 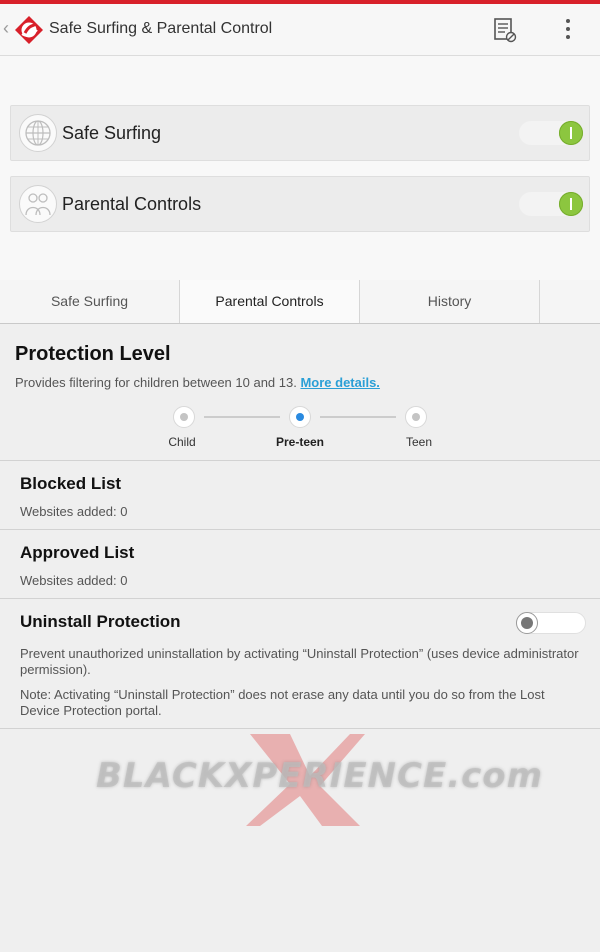 What do you see at coordinates (300, 417) in the screenshot?
I see `level-preteen-step` at bounding box center [300, 417].